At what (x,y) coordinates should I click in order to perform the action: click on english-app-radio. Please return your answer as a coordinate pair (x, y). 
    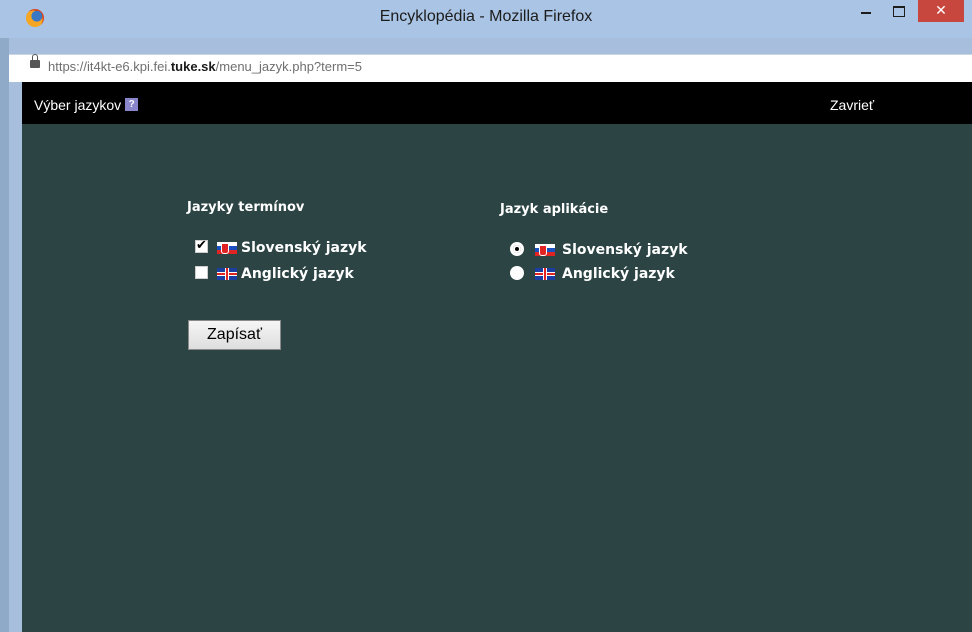
    Looking at the image, I should click on (517, 273).